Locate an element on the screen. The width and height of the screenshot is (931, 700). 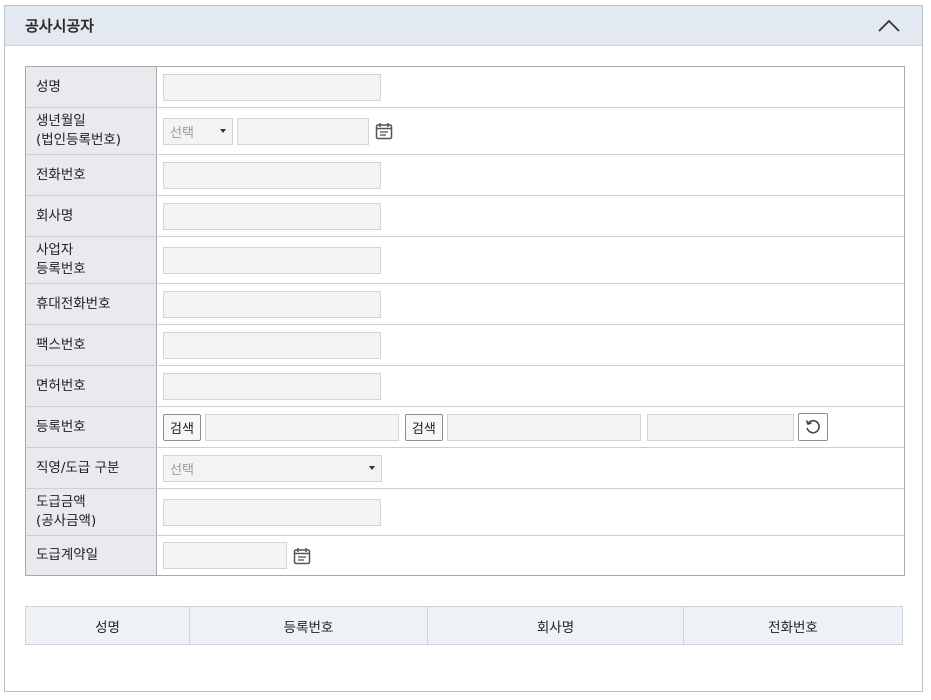
form-row-amount: 도급금액 (공사금액) is located at coordinates (465, 511).